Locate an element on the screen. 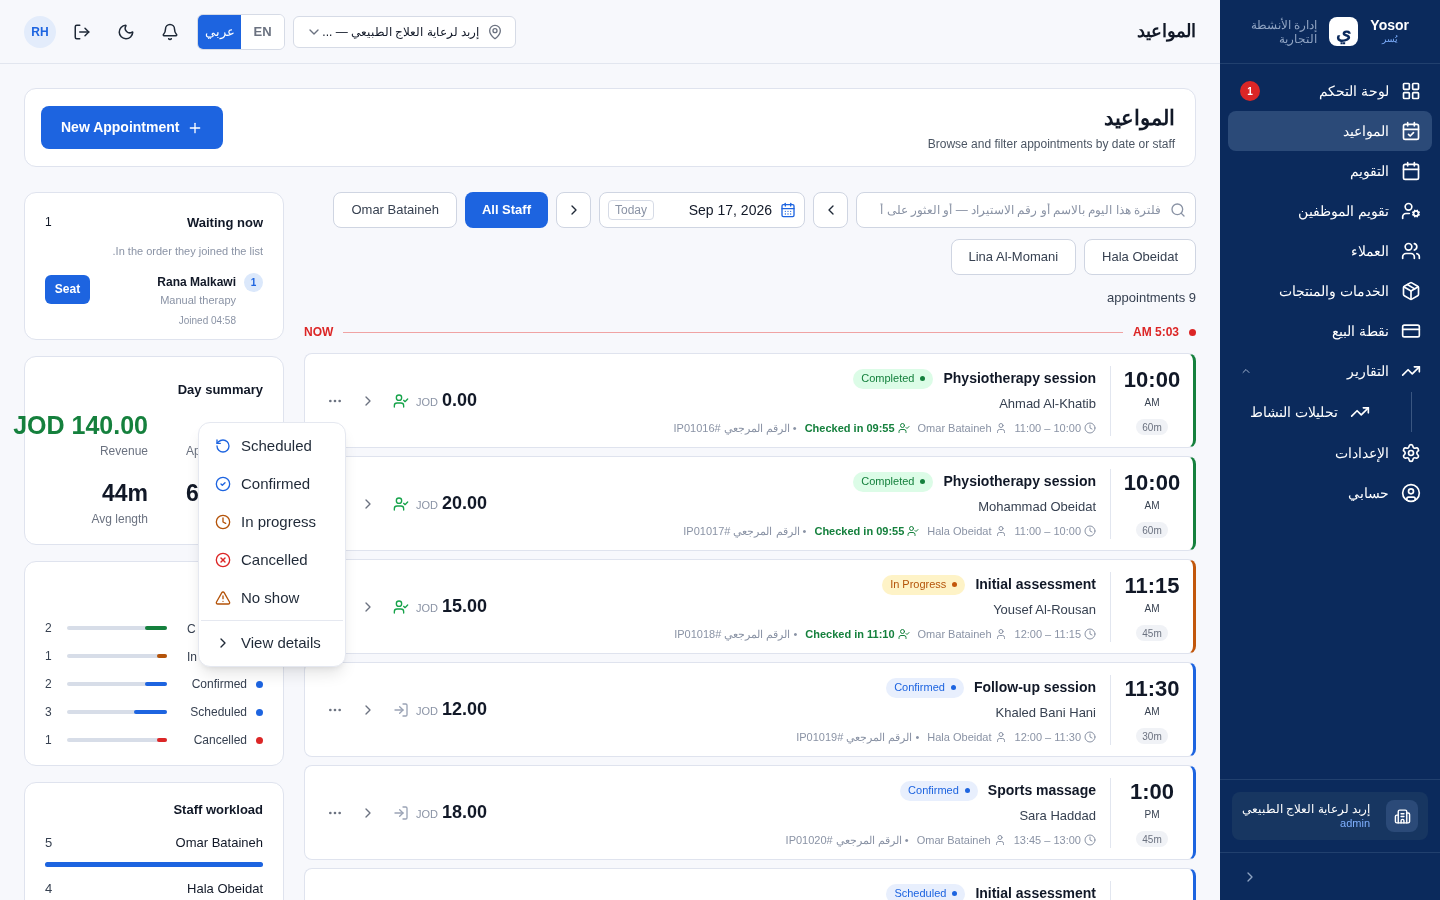 The height and width of the screenshot is (900, 1440). card-title: Staff workload is located at coordinates (218, 809).